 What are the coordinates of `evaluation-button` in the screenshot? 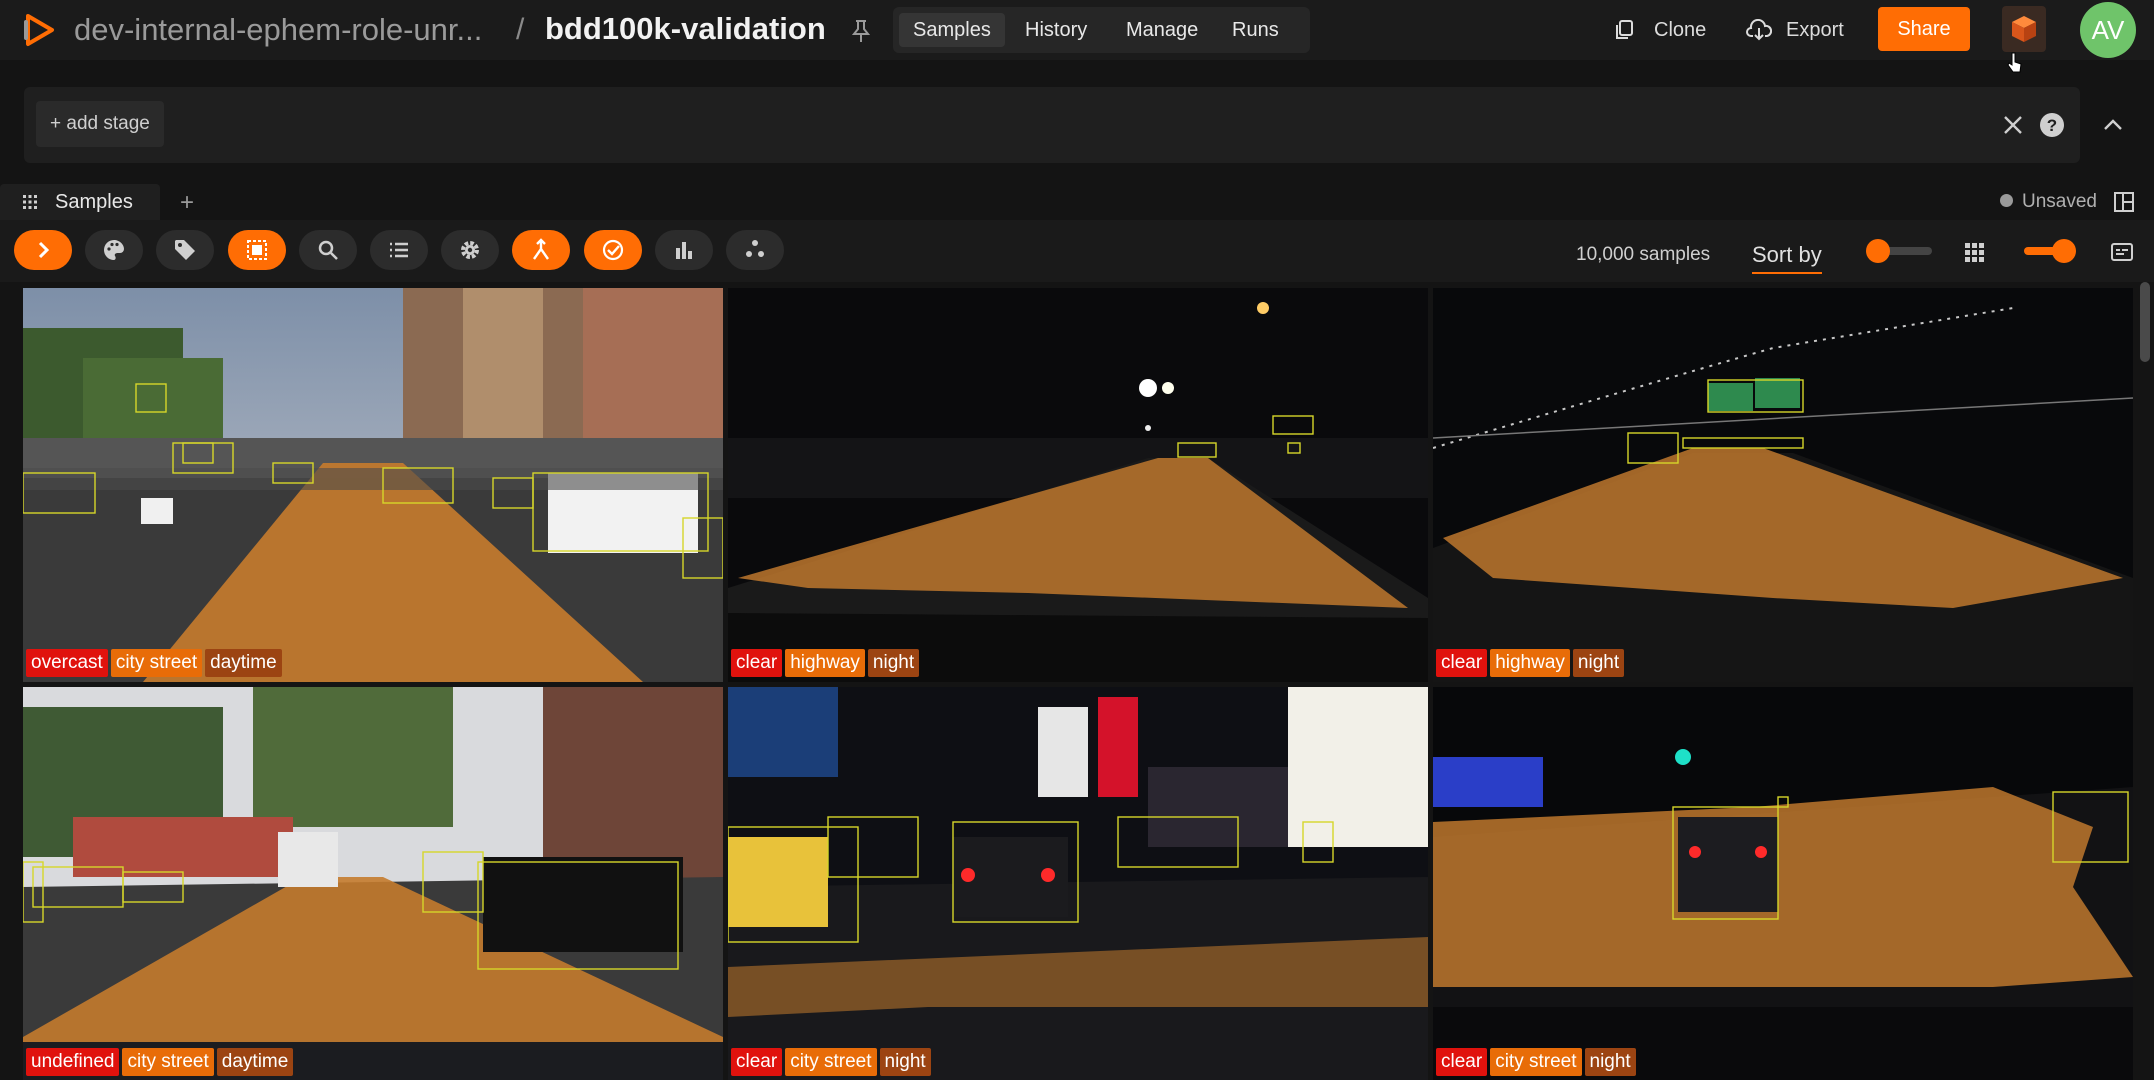 It's located at (613, 250).